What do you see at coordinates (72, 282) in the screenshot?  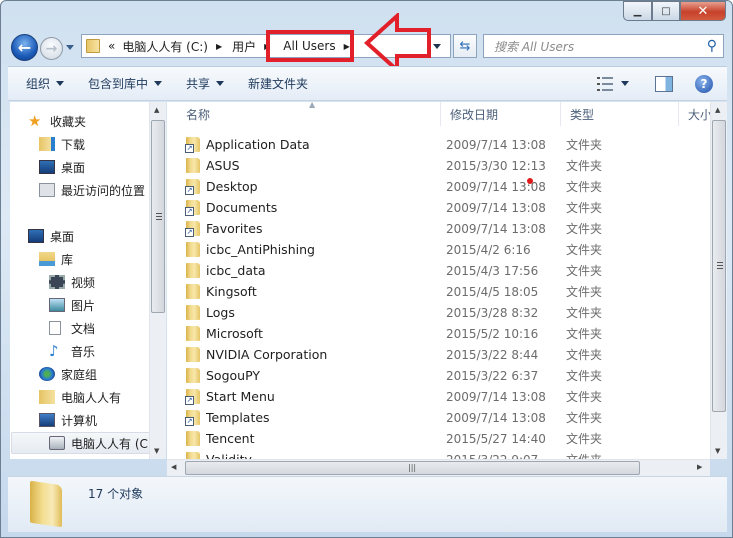 I see `sidebar-item-videos: 视频` at bounding box center [72, 282].